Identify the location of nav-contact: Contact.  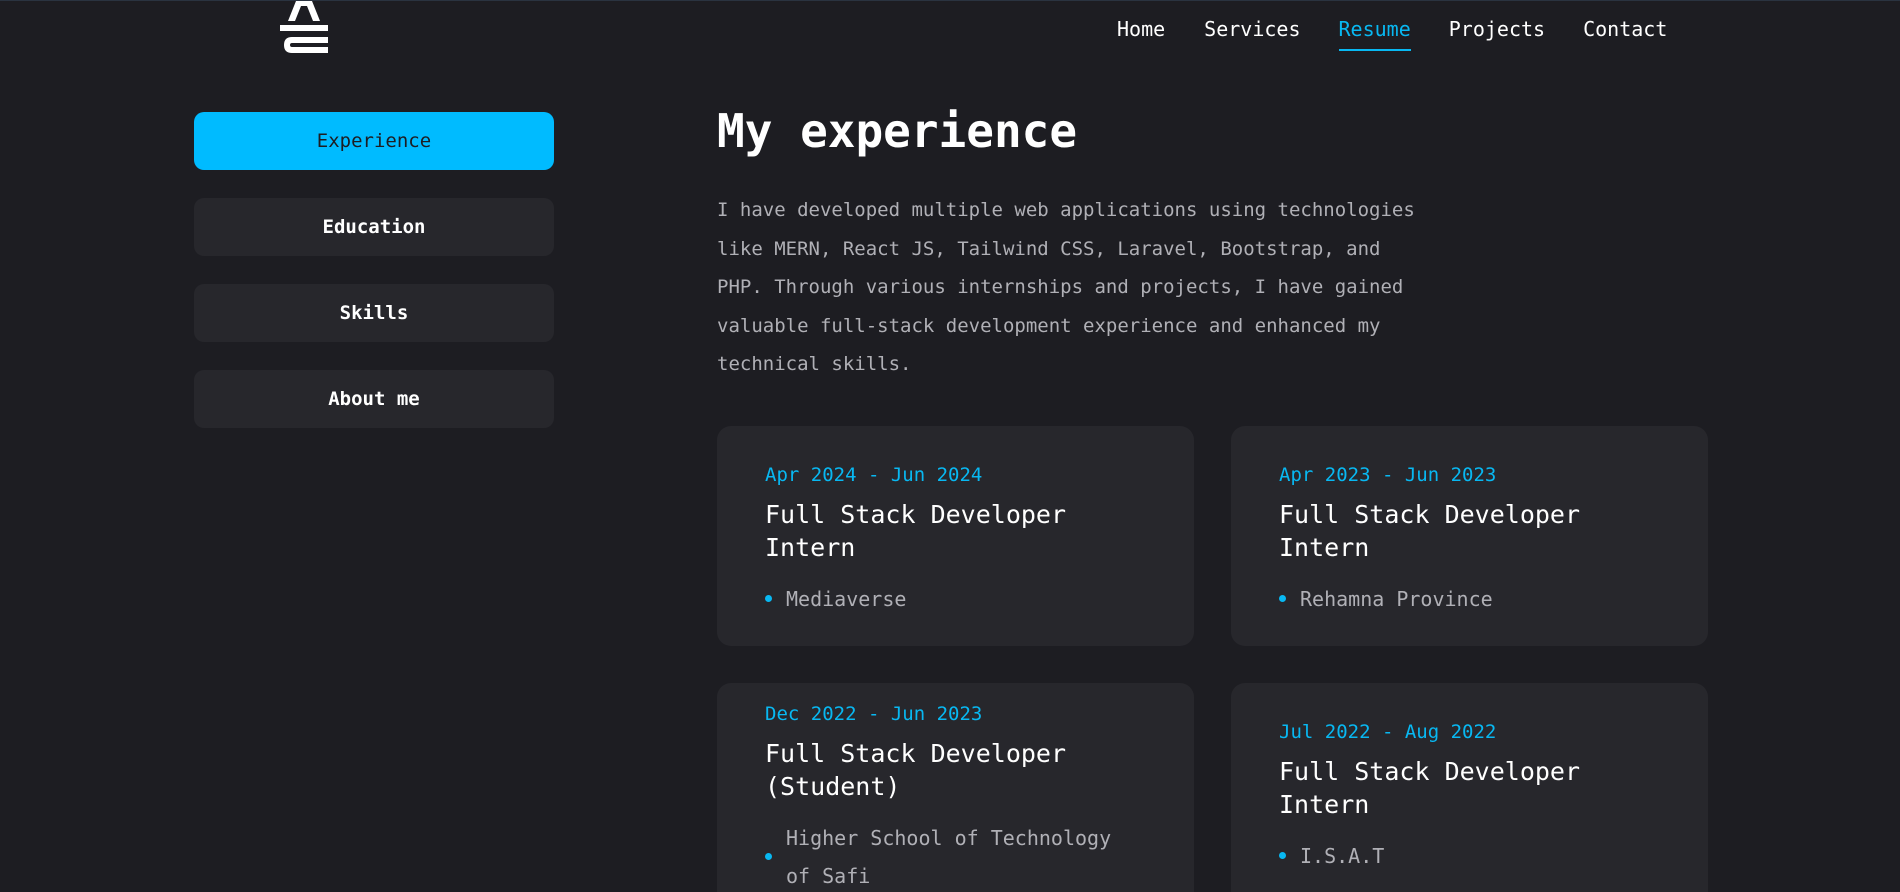
(1625, 33).